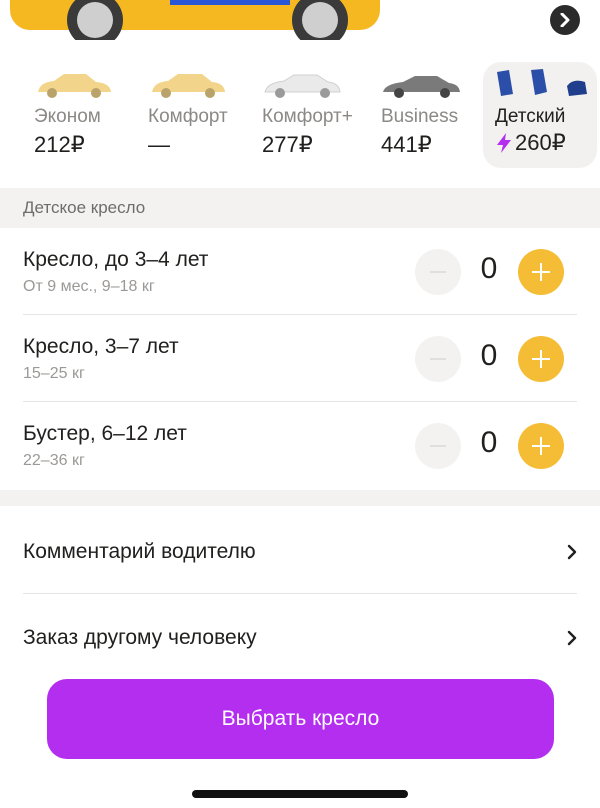 The image size is (600, 808). What do you see at coordinates (139, 551) in the screenshot?
I see `driver-comment-label: Комментарий водителю` at bounding box center [139, 551].